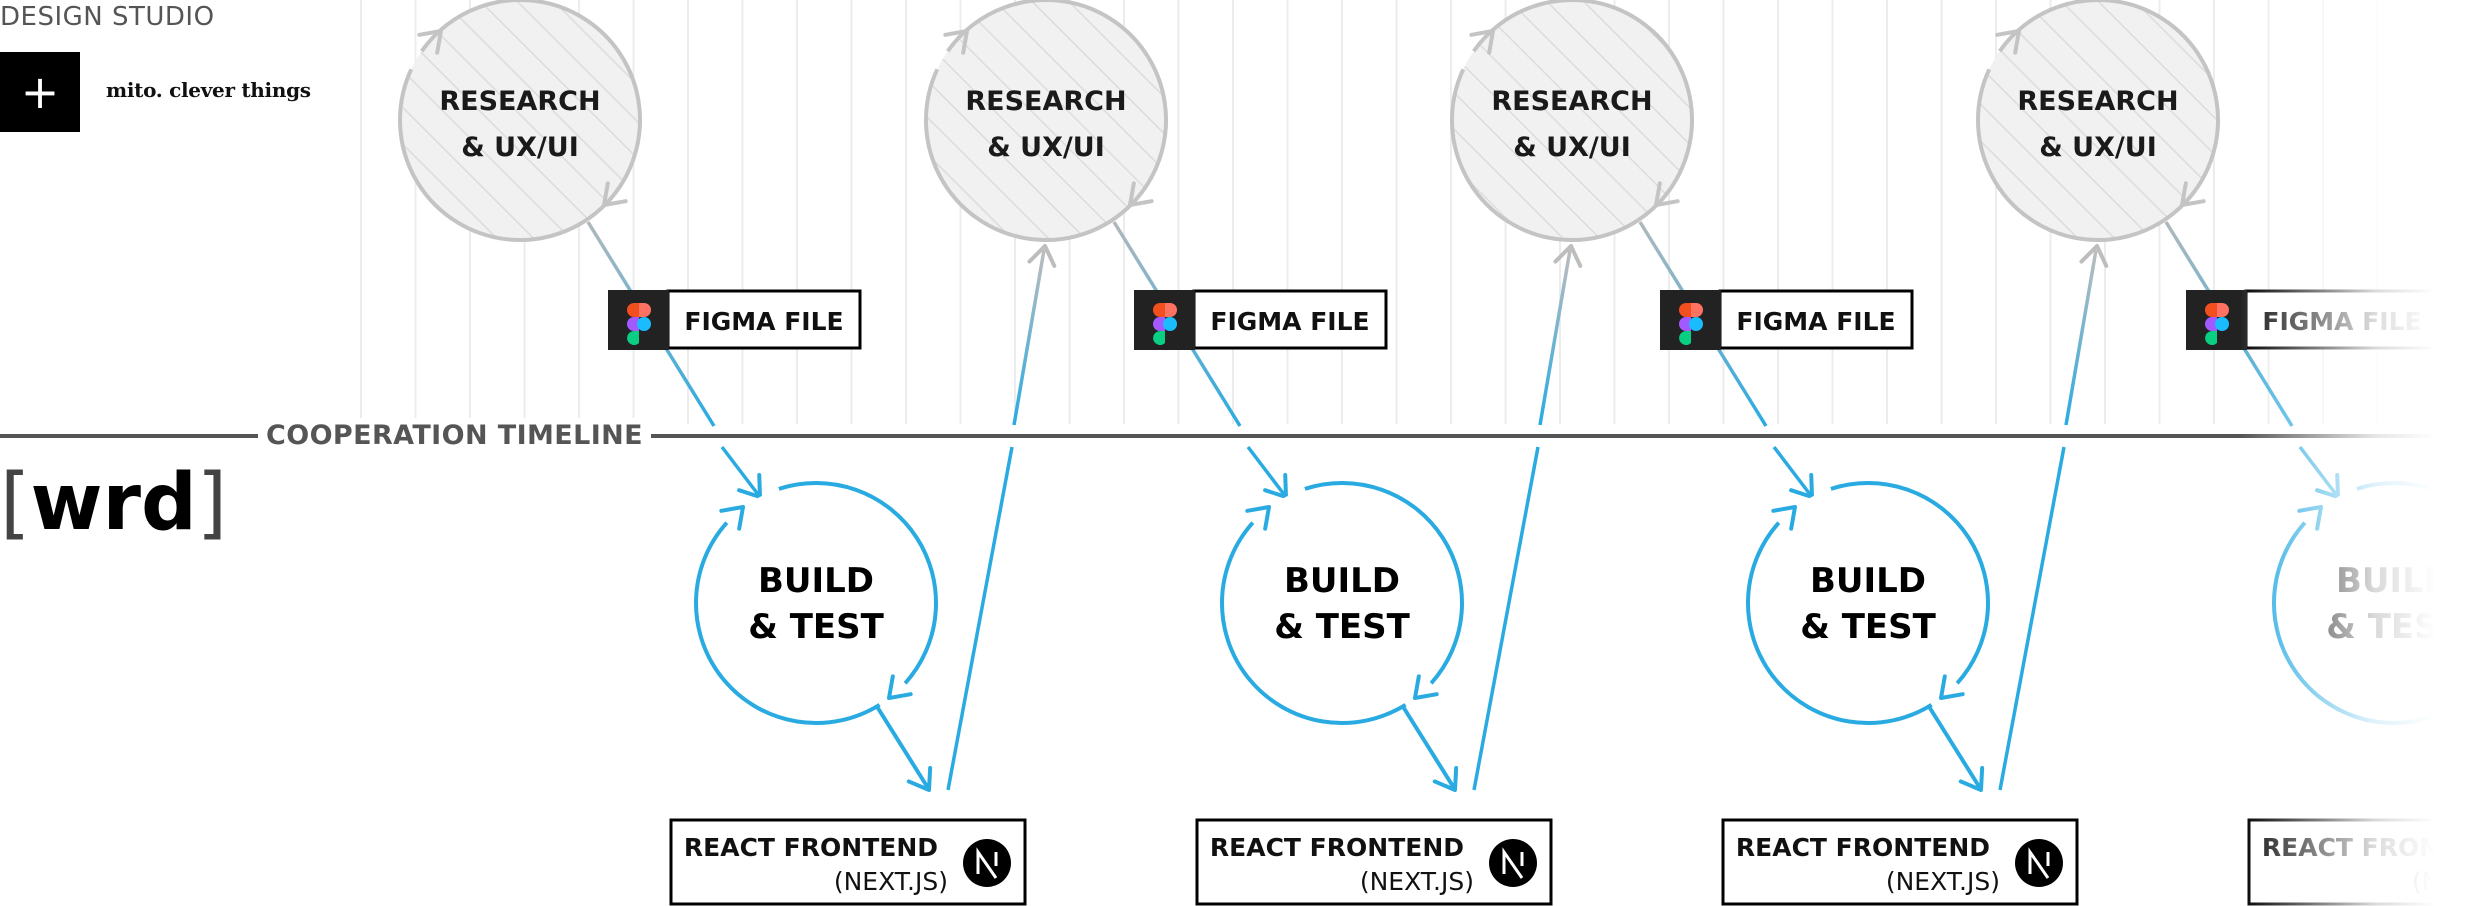 The width and height of the screenshot is (2484, 906). What do you see at coordinates (208, 90) in the screenshot?
I see `studio-name: mito. clever things` at bounding box center [208, 90].